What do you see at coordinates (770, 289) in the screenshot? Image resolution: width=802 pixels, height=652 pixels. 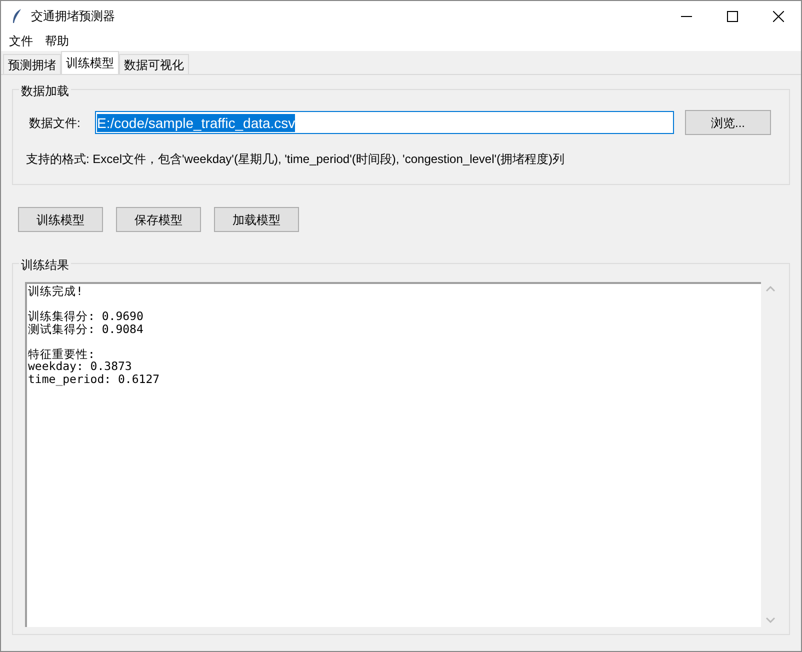 I see `scroll-up-icon` at bounding box center [770, 289].